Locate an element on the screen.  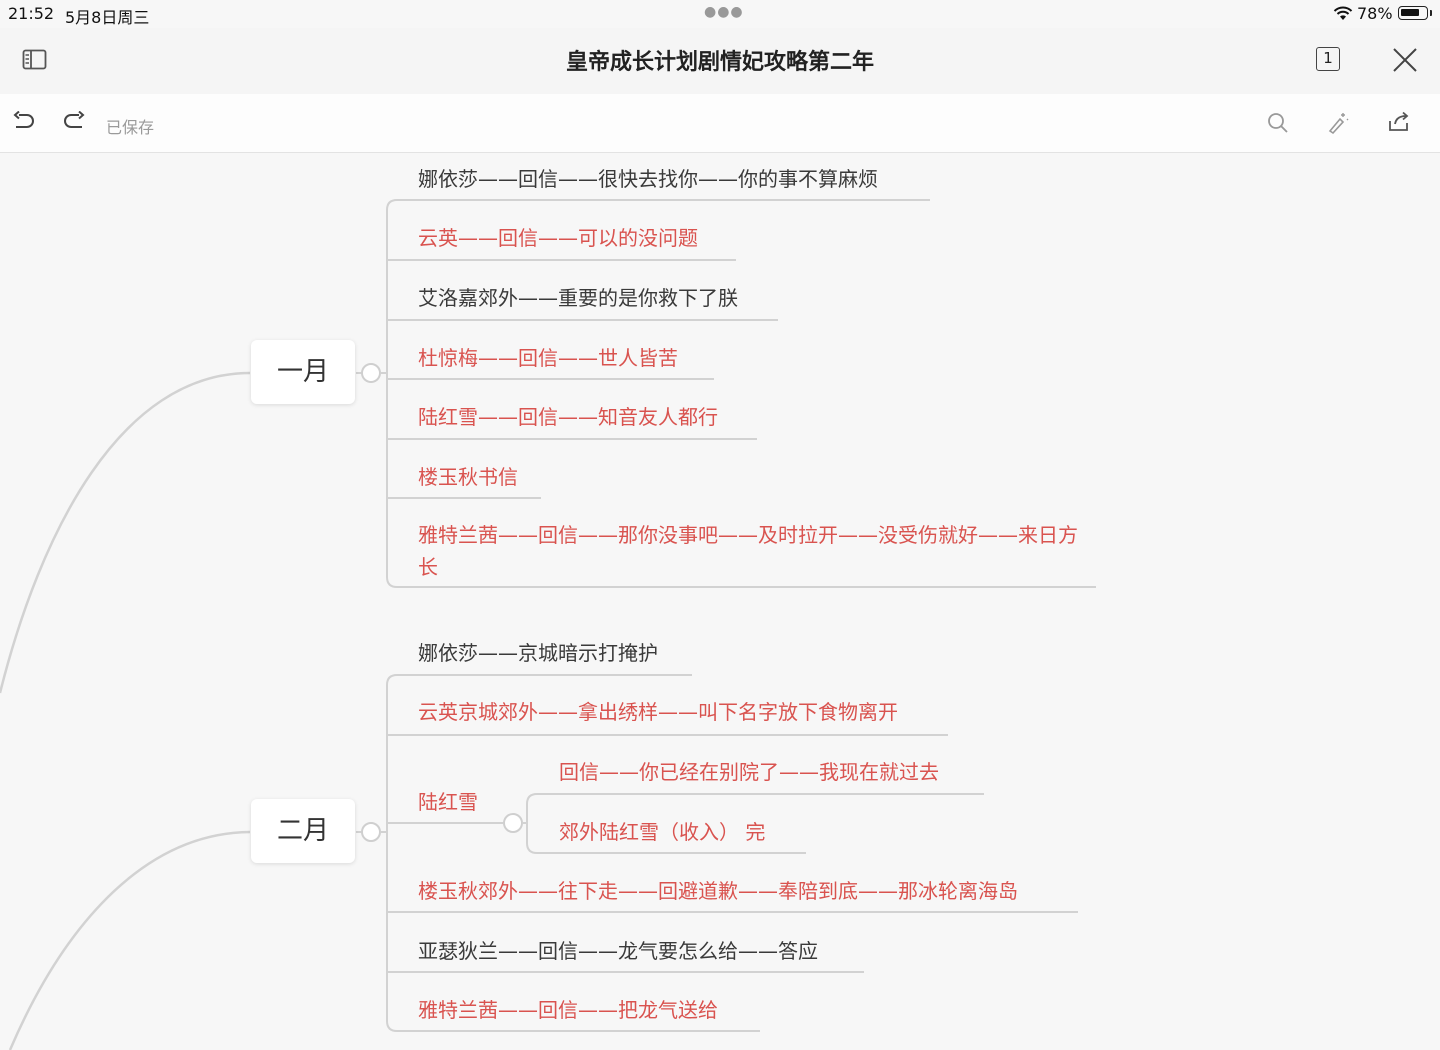
saved-status: 已保存 is located at coordinates (130, 127).